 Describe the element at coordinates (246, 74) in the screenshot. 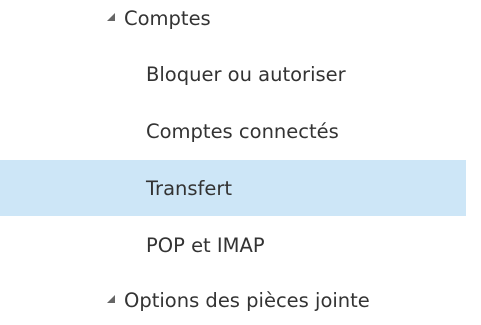

I see `nav-item-label: Bloquer ou autoriser` at that location.